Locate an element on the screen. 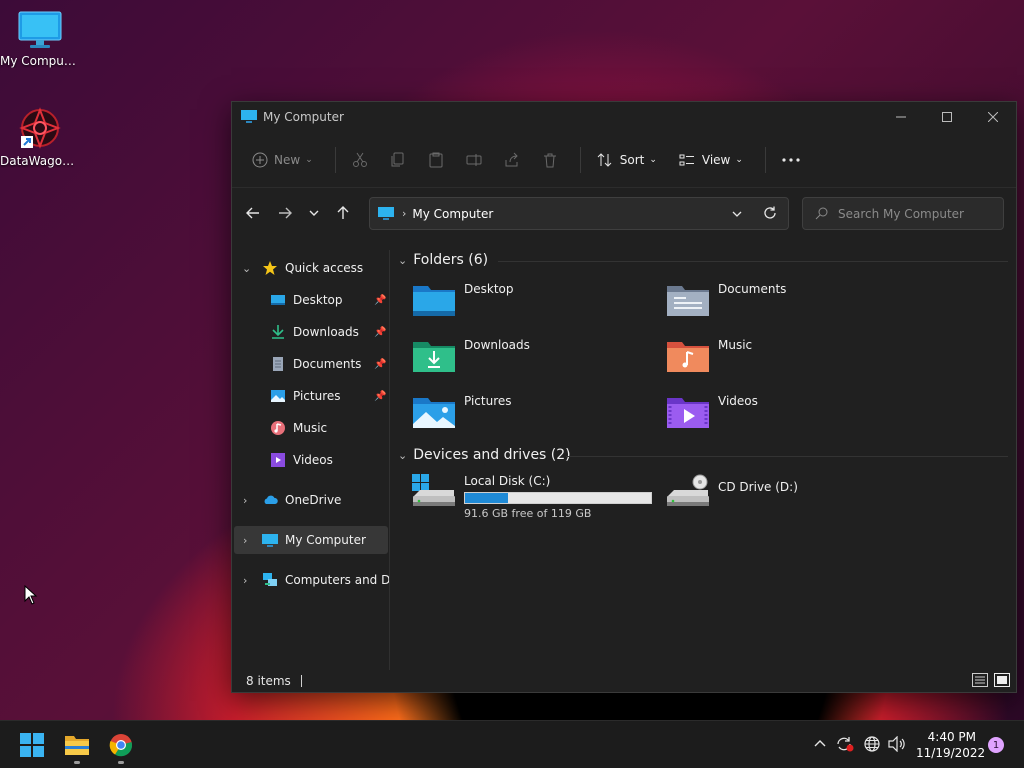 This screenshot has height=768, width=1024. sidebar-item-label: Documents is located at coordinates (327, 364).